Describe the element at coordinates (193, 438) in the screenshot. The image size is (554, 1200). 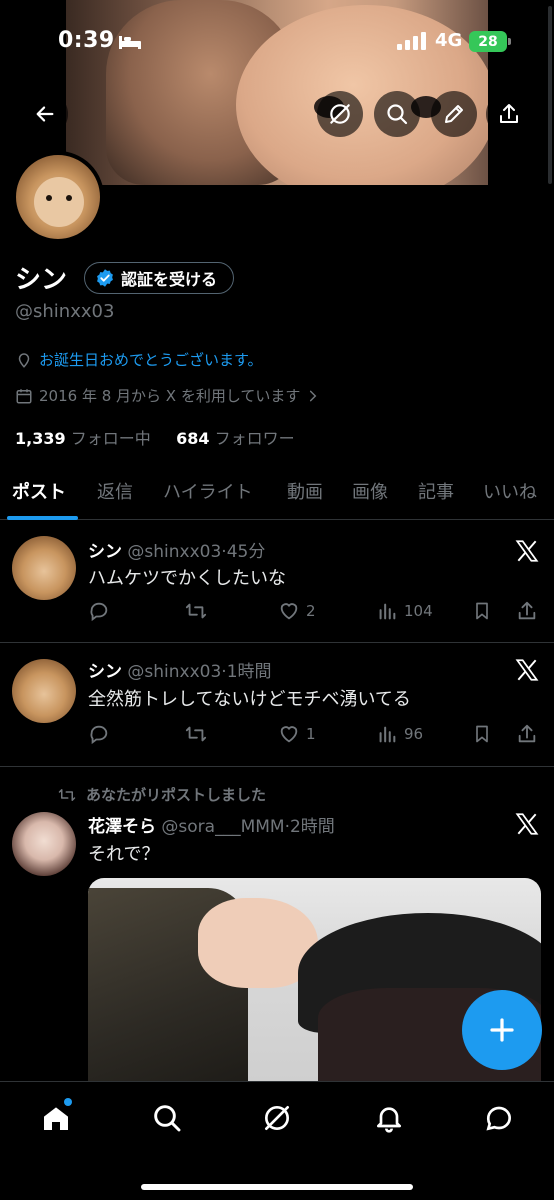
I see `followers-count: 684` at that location.